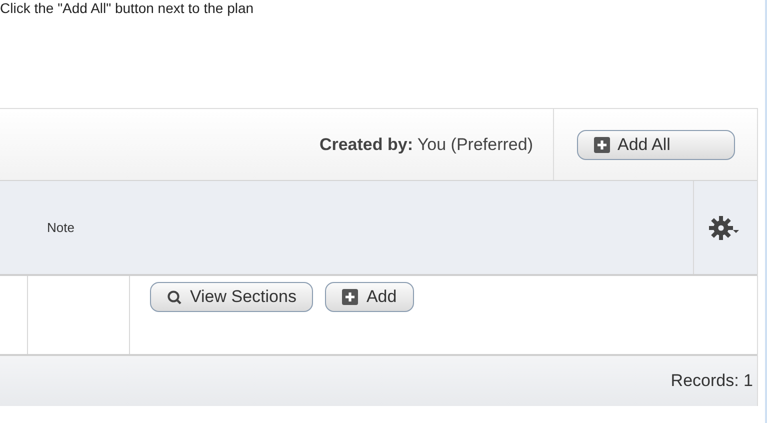  Describe the element at coordinates (711, 381) in the screenshot. I see `records-count: Records: 1` at that location.